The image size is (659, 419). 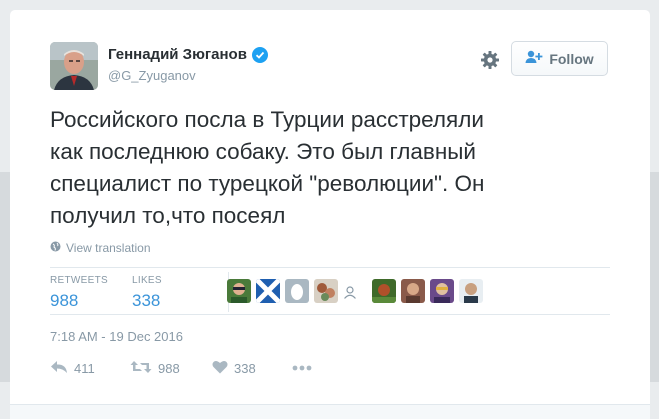 What do you see at coordinates (79, 280) in the screenshot?
I see `retweets-label: RETWEETS` at bounding box center [79, 280].